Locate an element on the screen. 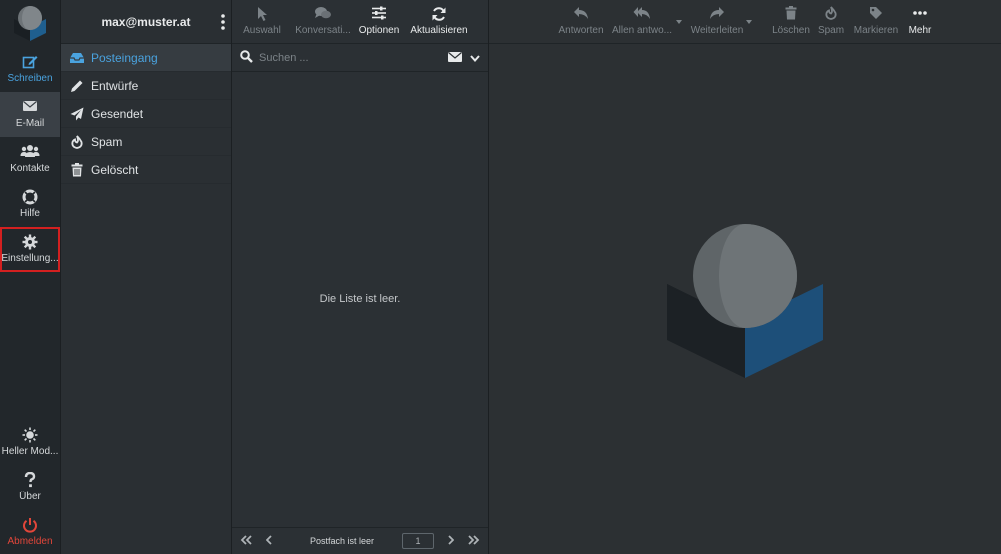 This screenshot has width=1001, height=554. sliders-icon is located at coordinates (379, 14).